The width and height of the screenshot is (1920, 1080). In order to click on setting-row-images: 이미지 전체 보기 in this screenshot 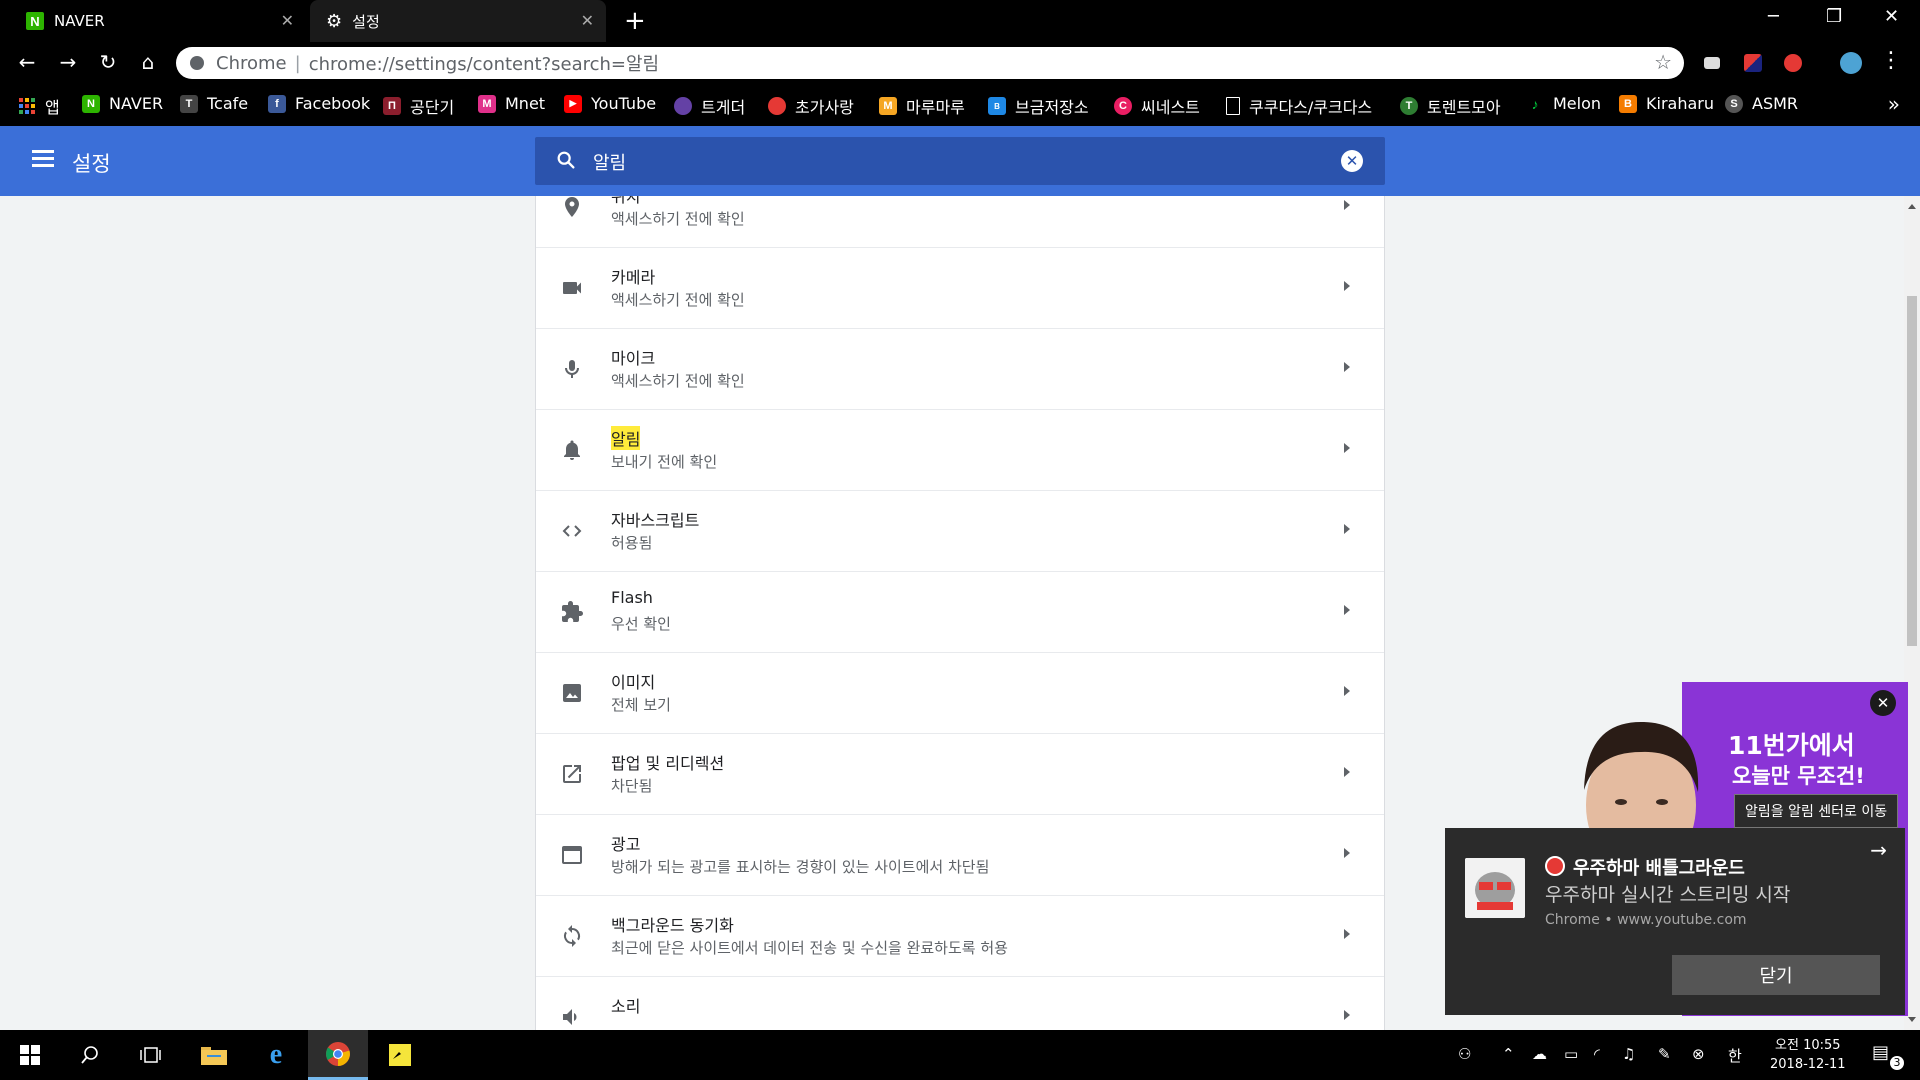, I will do `click(960, 693)`.